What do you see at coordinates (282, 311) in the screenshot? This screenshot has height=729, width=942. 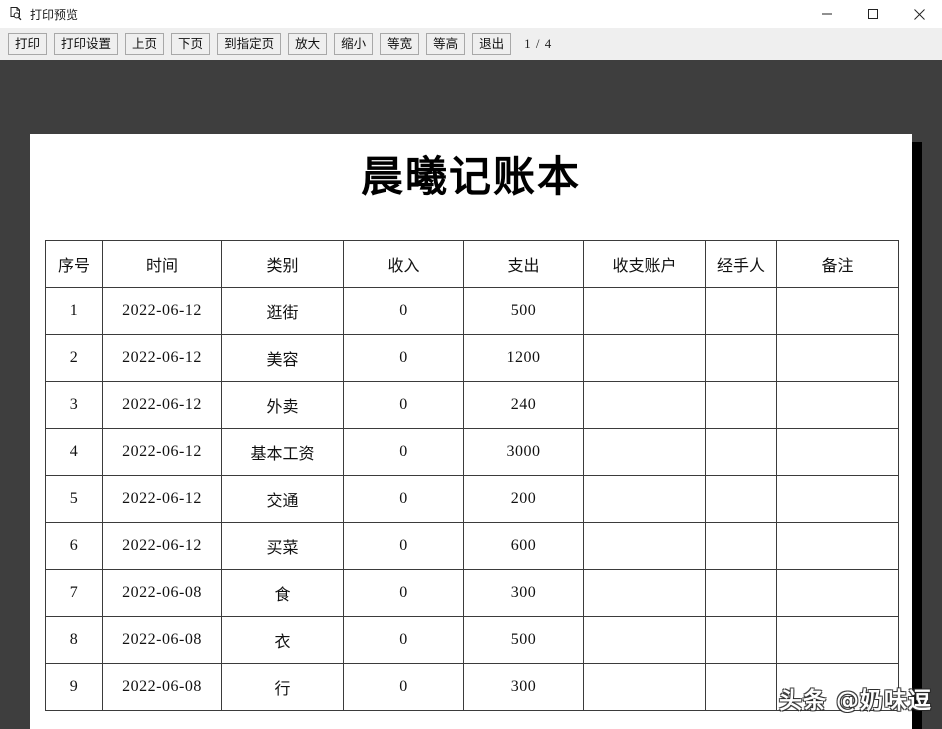 I see `cell-category: 逛街` at bounding box center [282, 311].